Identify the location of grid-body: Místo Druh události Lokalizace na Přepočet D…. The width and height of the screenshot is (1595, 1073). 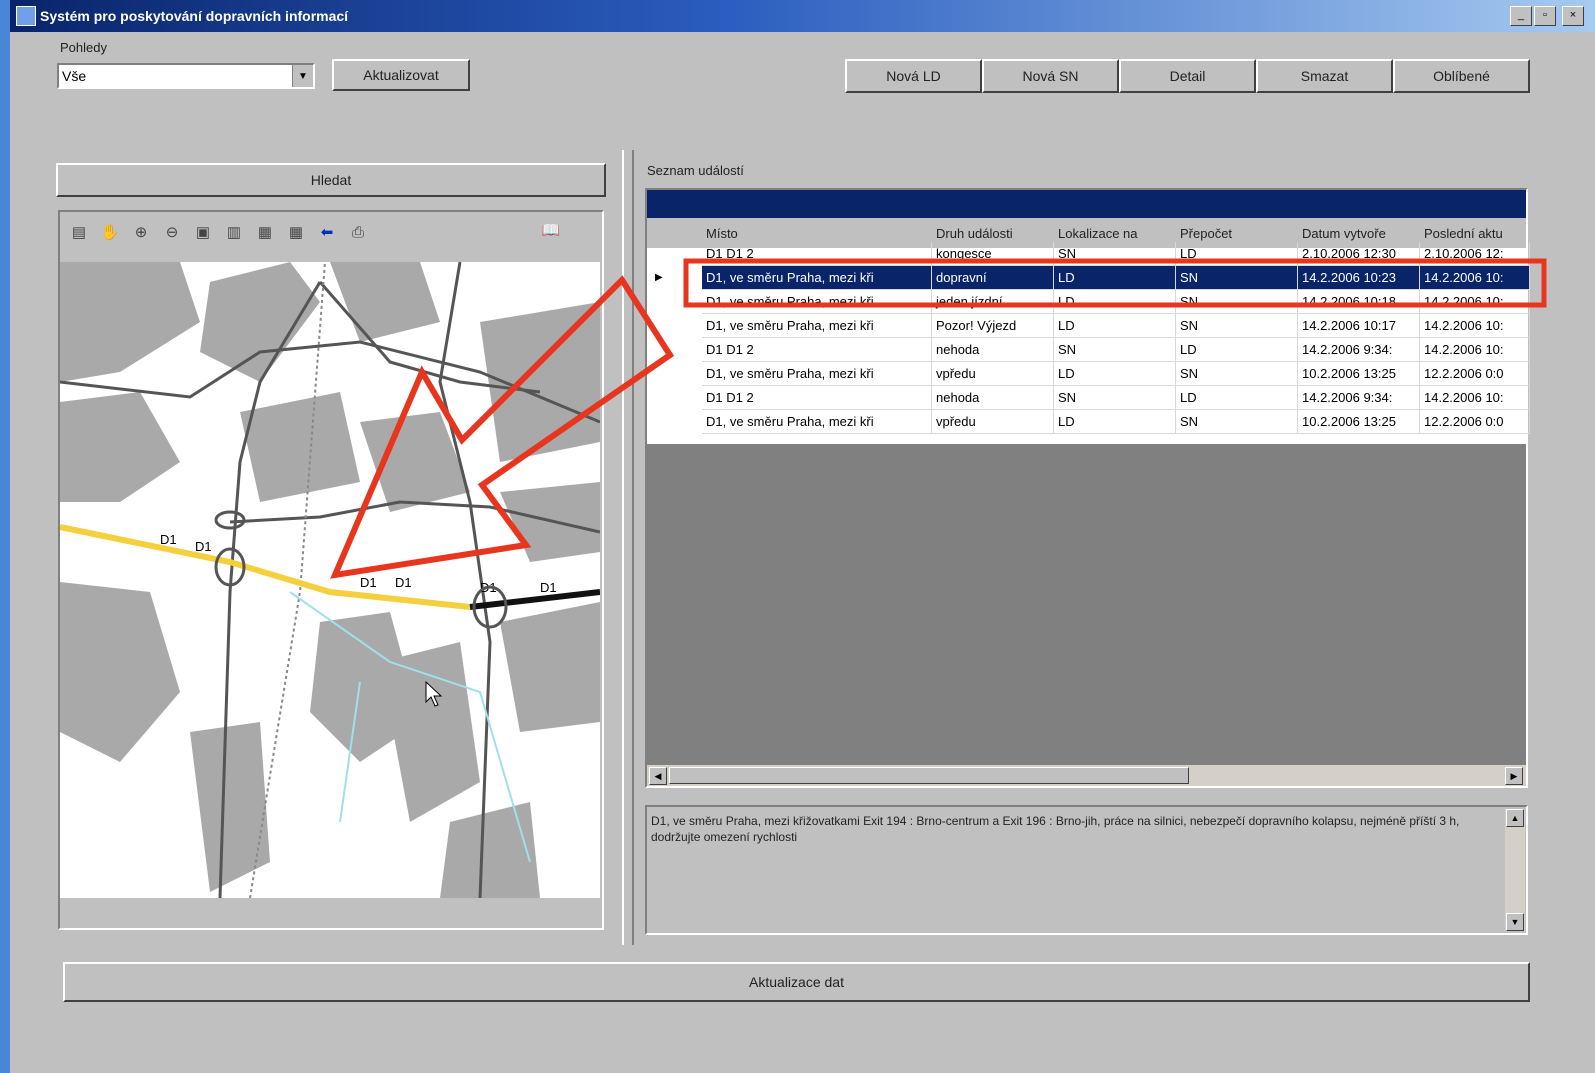
(1088, 331).